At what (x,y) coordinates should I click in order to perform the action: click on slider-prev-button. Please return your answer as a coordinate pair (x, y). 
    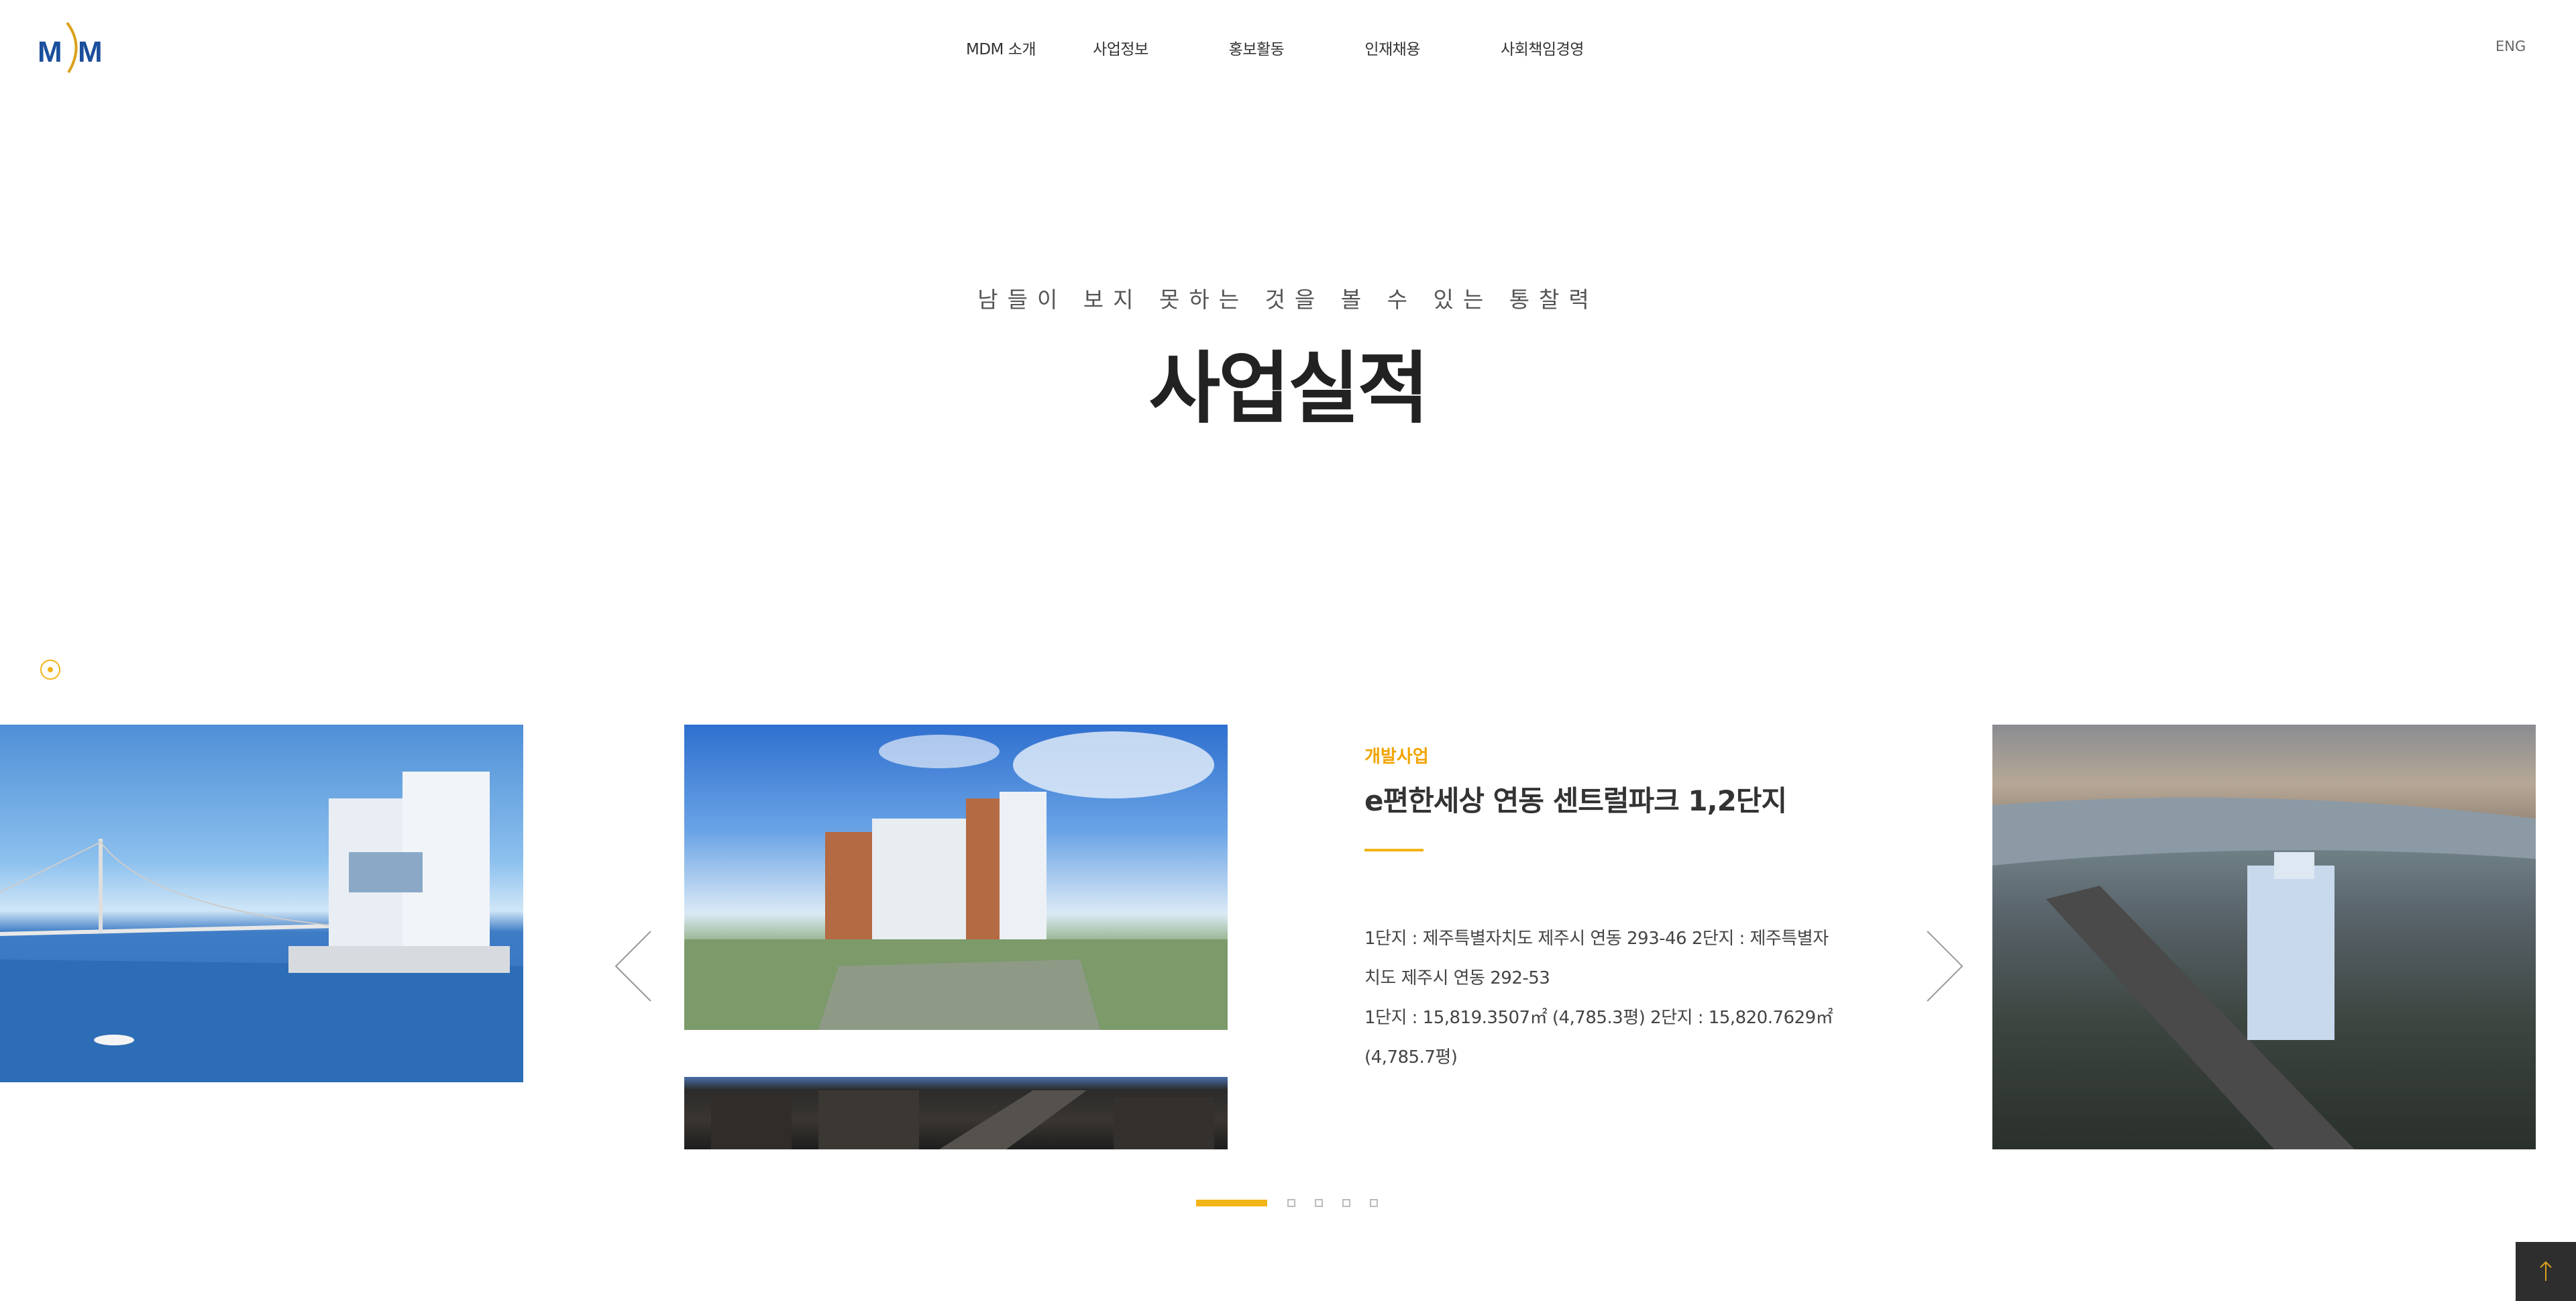
    Looking at the image, I should click on (634, 966).